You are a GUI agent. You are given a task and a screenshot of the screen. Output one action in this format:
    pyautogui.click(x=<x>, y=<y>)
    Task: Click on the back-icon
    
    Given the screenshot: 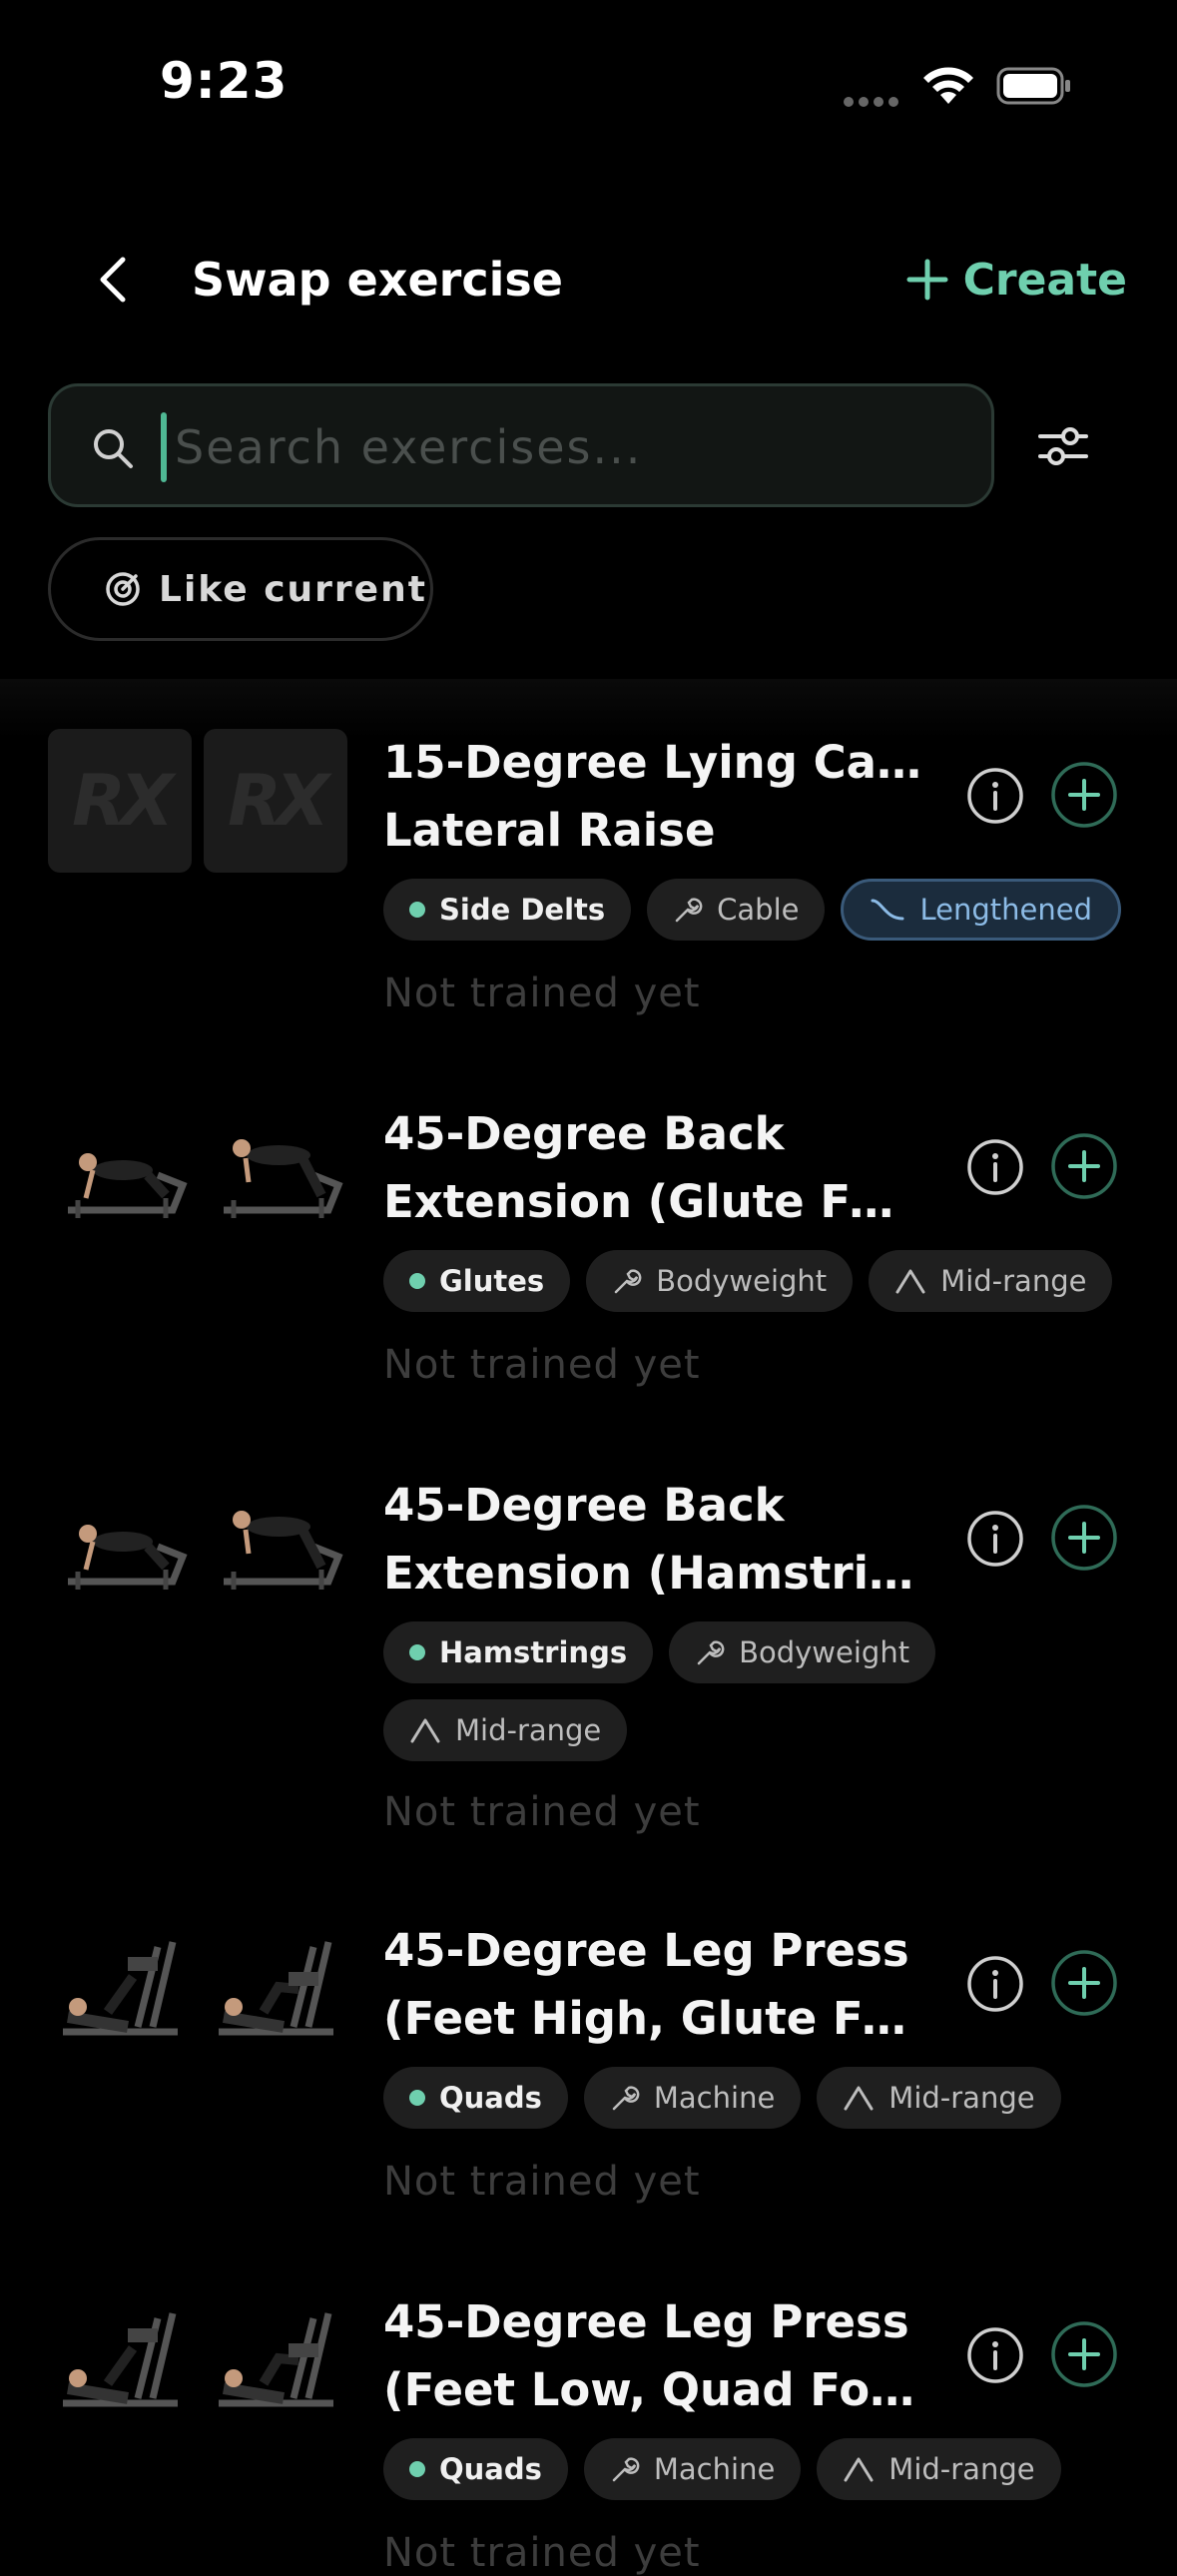 What is the action you would take?
    pyautogui.click(x=115, y=280)
    